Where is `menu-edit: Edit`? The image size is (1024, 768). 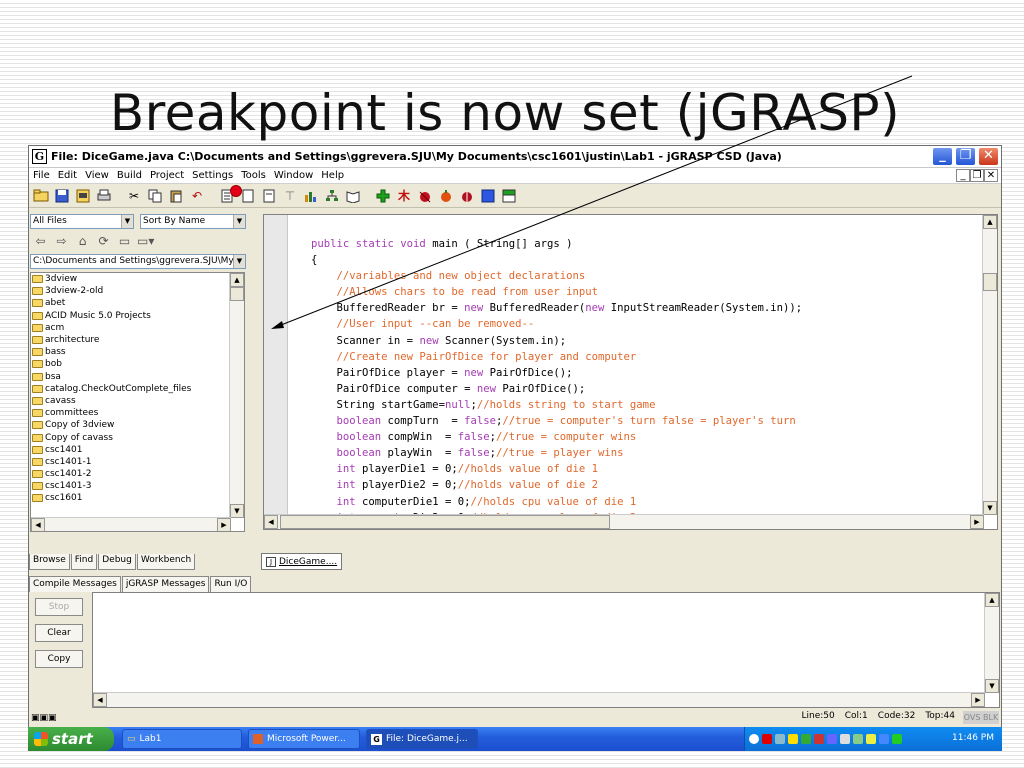
menu-edit: Edit is located at coordinates (67, 175).